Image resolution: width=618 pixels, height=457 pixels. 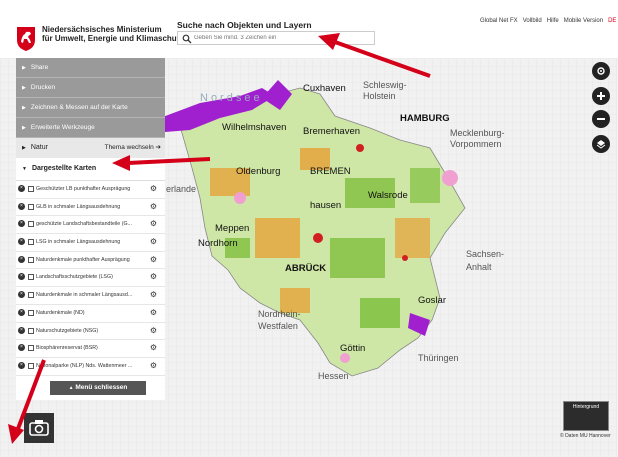 What do you see at coordinates (90, 261) in the screenshot?
I see `layer-item: × Naturdenkmale punkthafter Ausprägung ⚙` at bounding box center [90, 261].